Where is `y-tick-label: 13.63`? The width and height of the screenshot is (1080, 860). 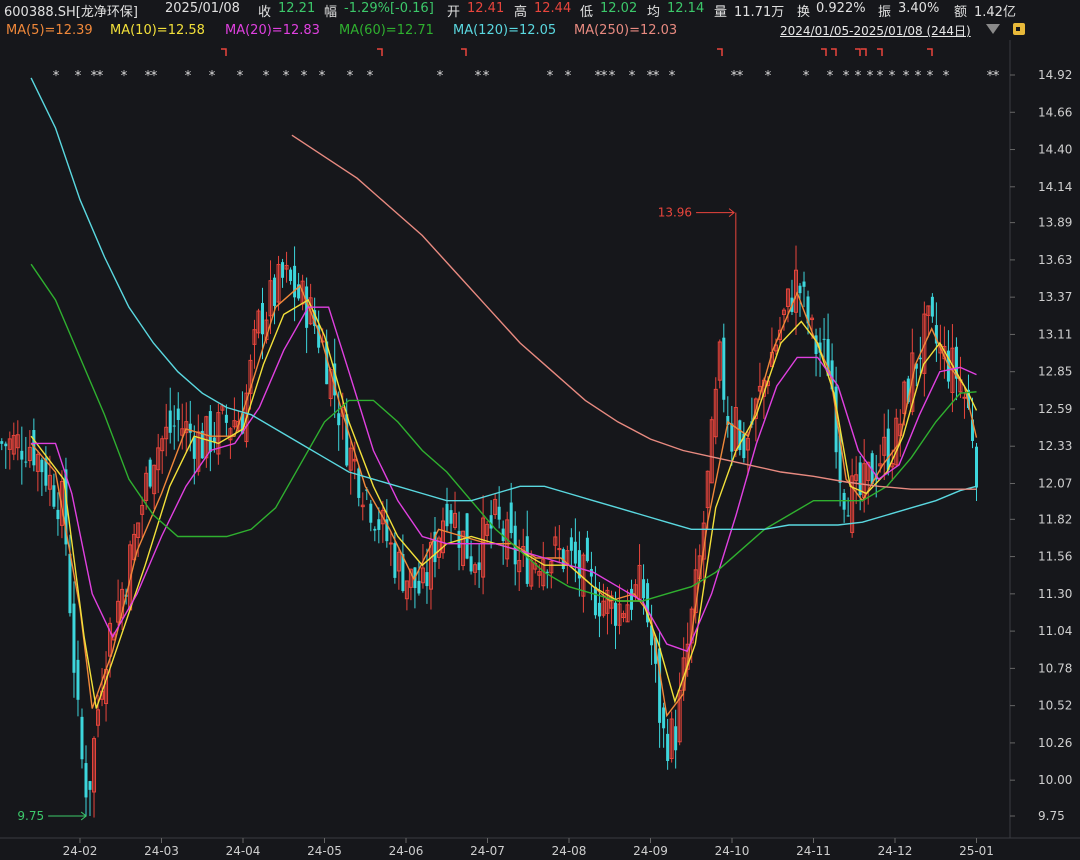 y-tick-label: 13.63 is located at coordinates (1055, 260).